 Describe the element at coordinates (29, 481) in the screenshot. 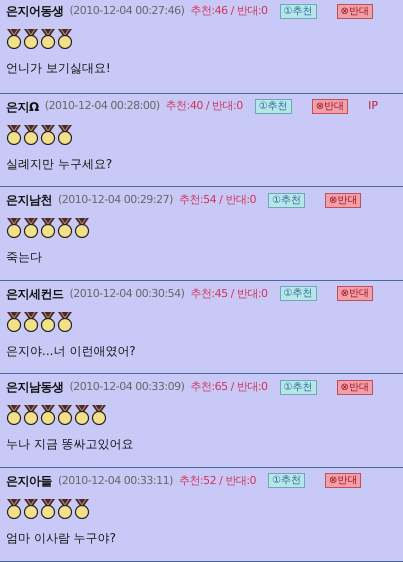

I see `author-name: 은지아들` at that location.